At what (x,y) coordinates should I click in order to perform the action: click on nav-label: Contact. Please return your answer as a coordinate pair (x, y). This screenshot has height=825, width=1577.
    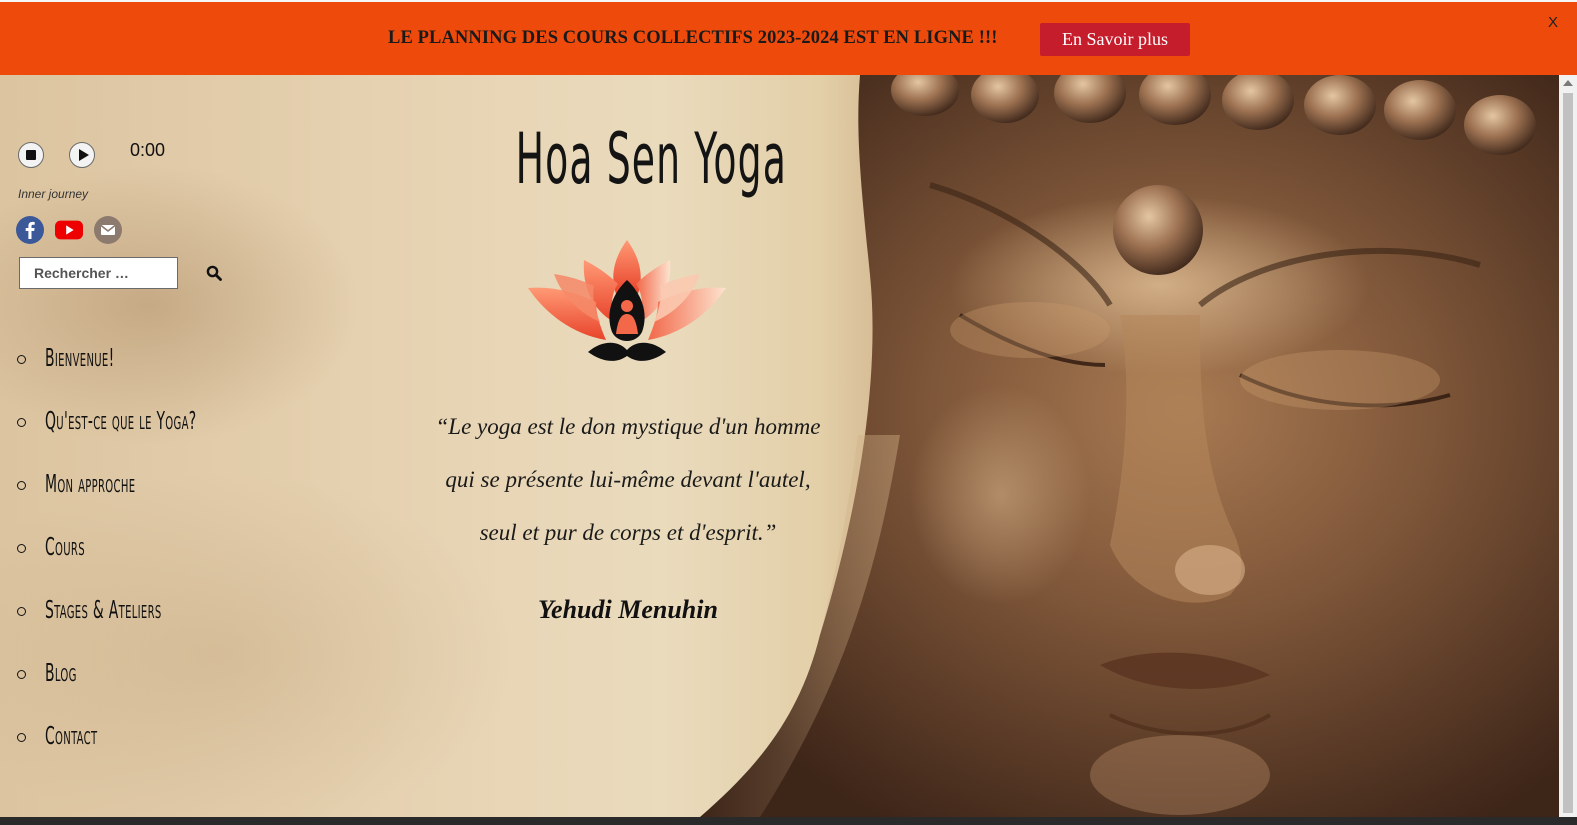
    Looking at the image, I should click on (71, 735).